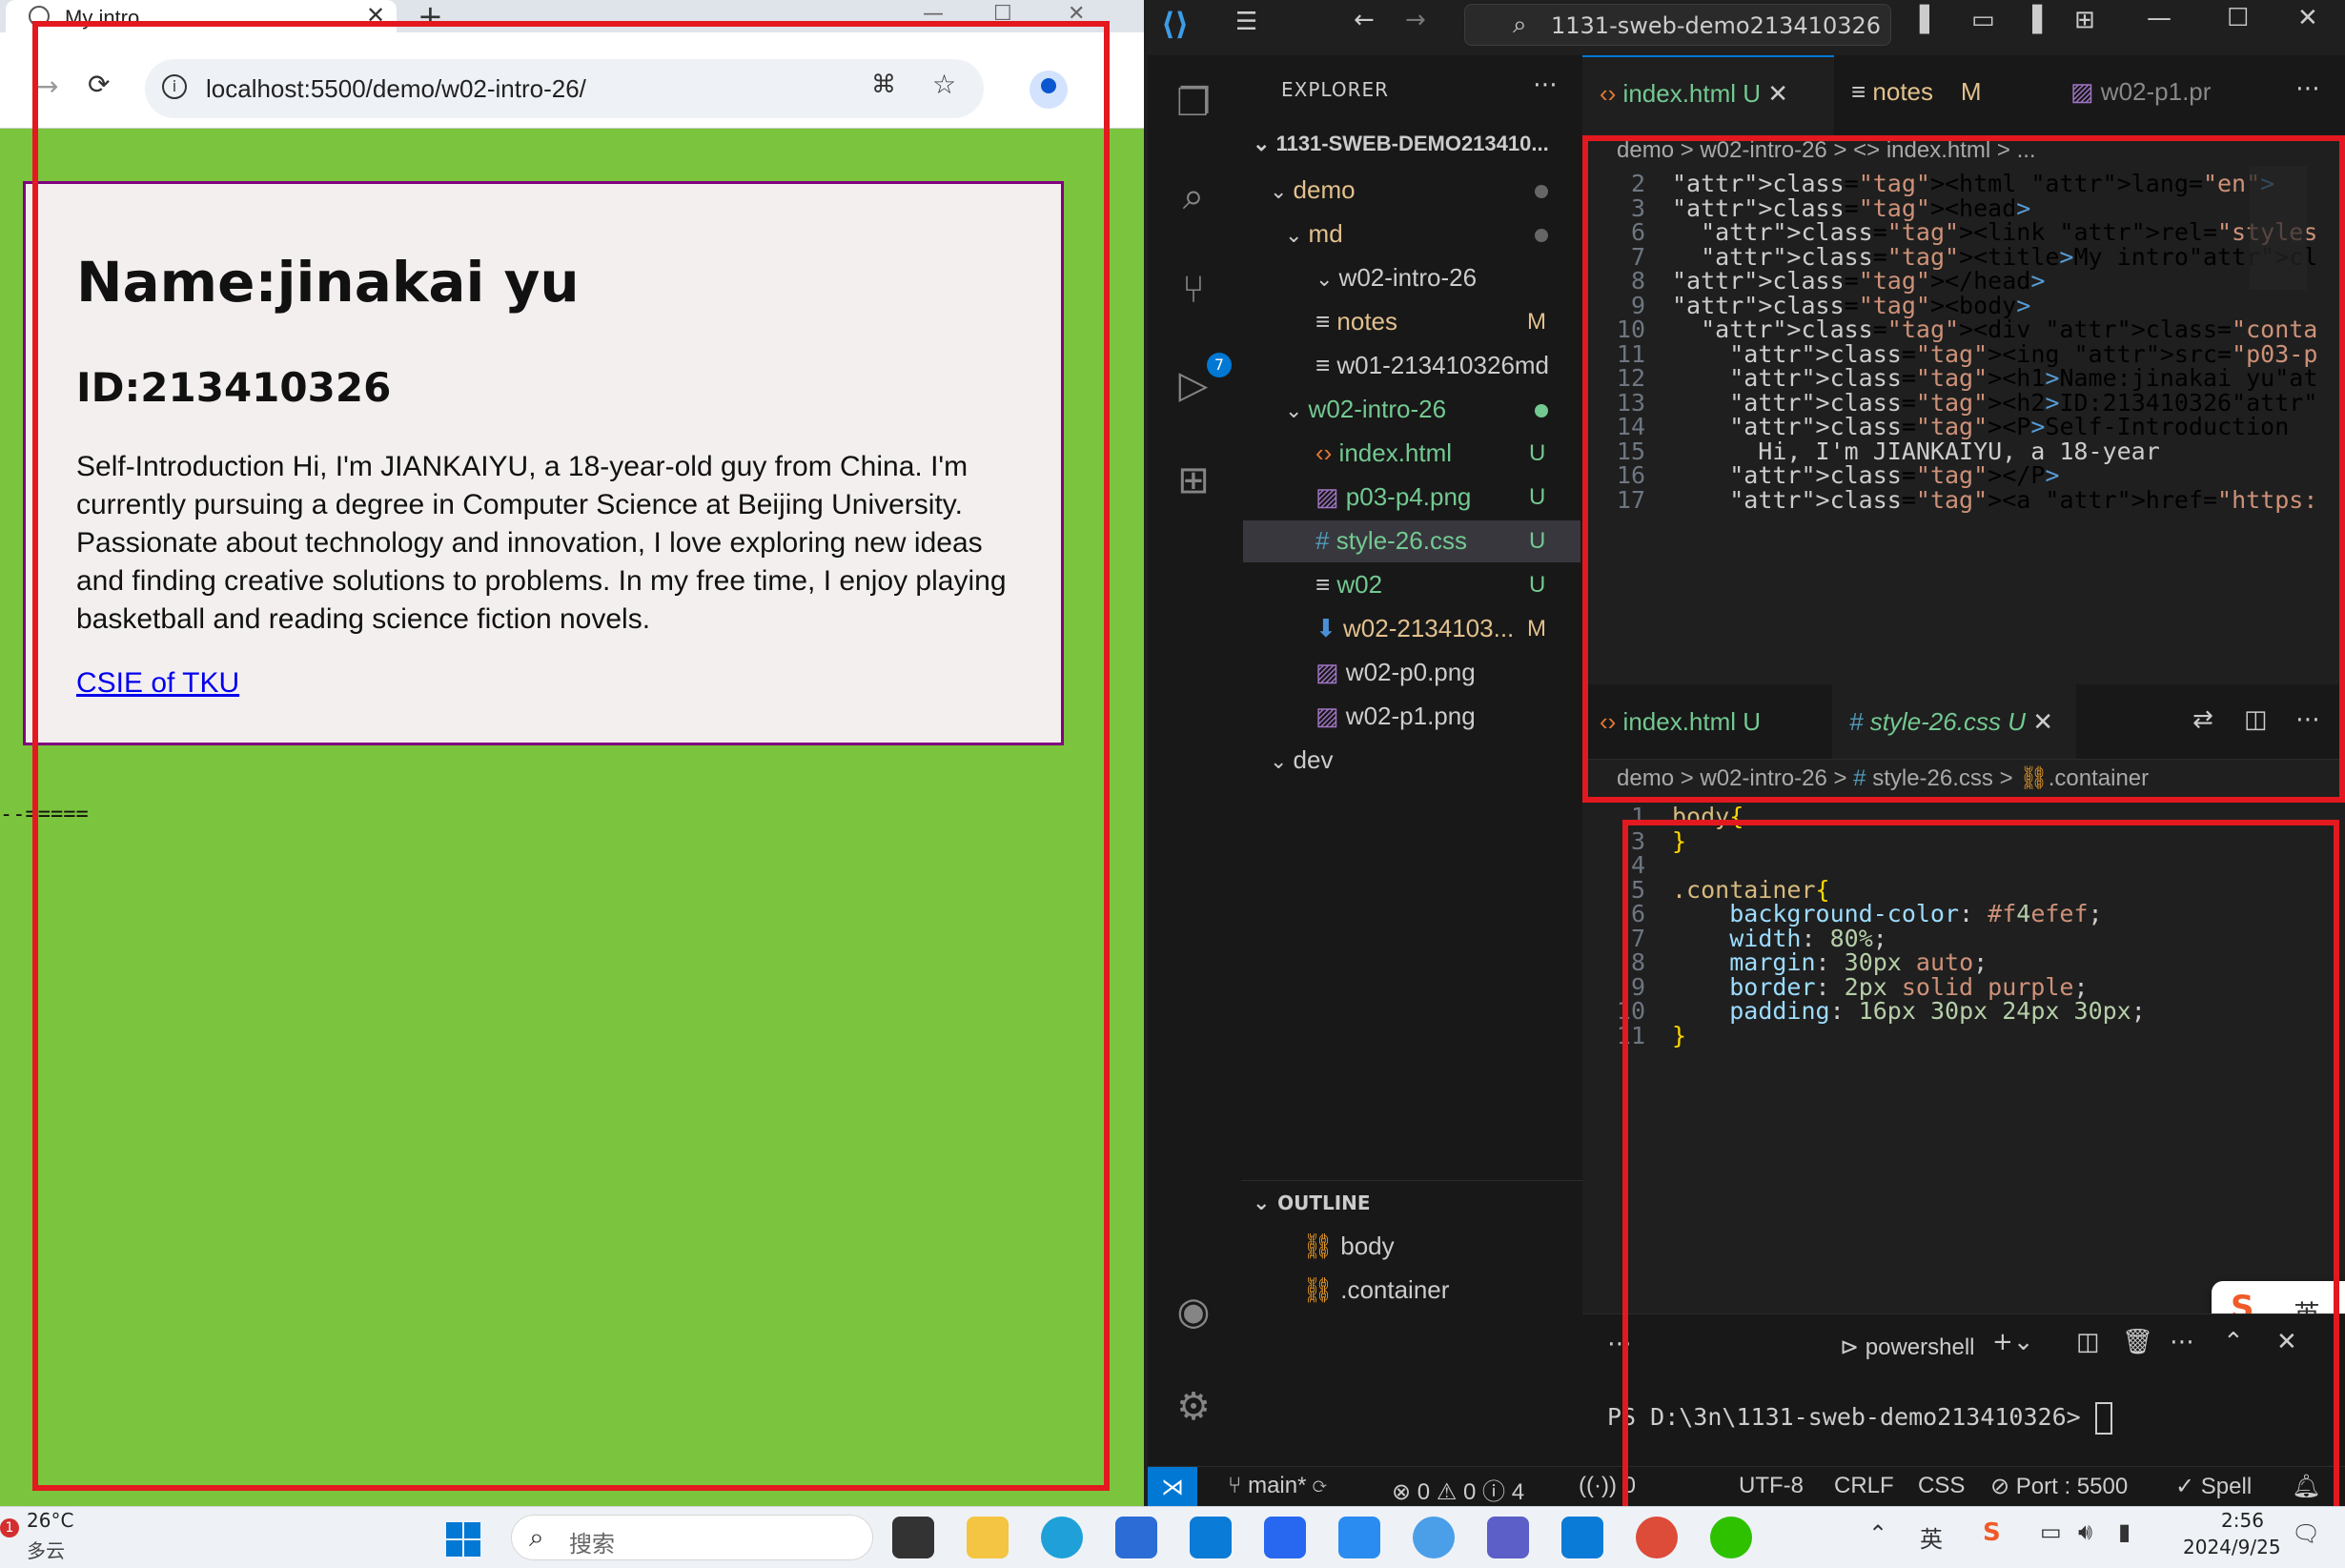  What do you see at coordinates (1949, 938) in the screenshot?
I see `code-line: 7 width: 80%;` at bounding box center [1949, 938].